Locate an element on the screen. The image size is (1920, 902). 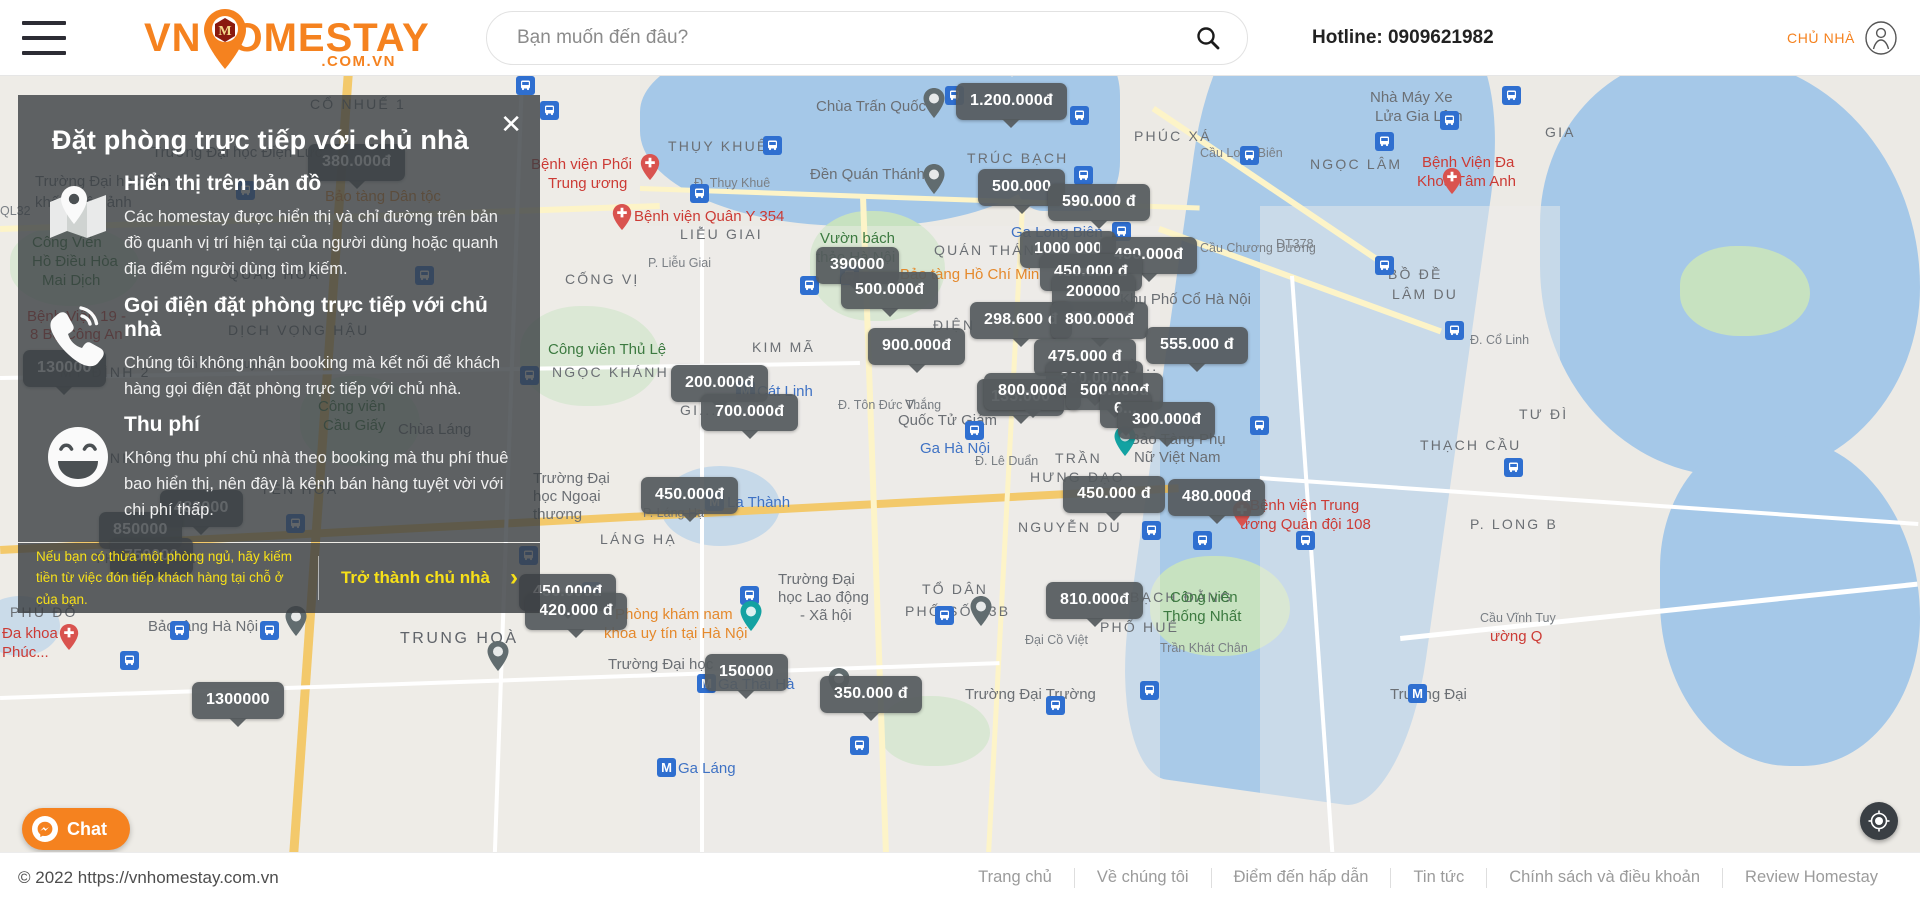
footer-link: Tin tức is located at coordinates (1438, 877).